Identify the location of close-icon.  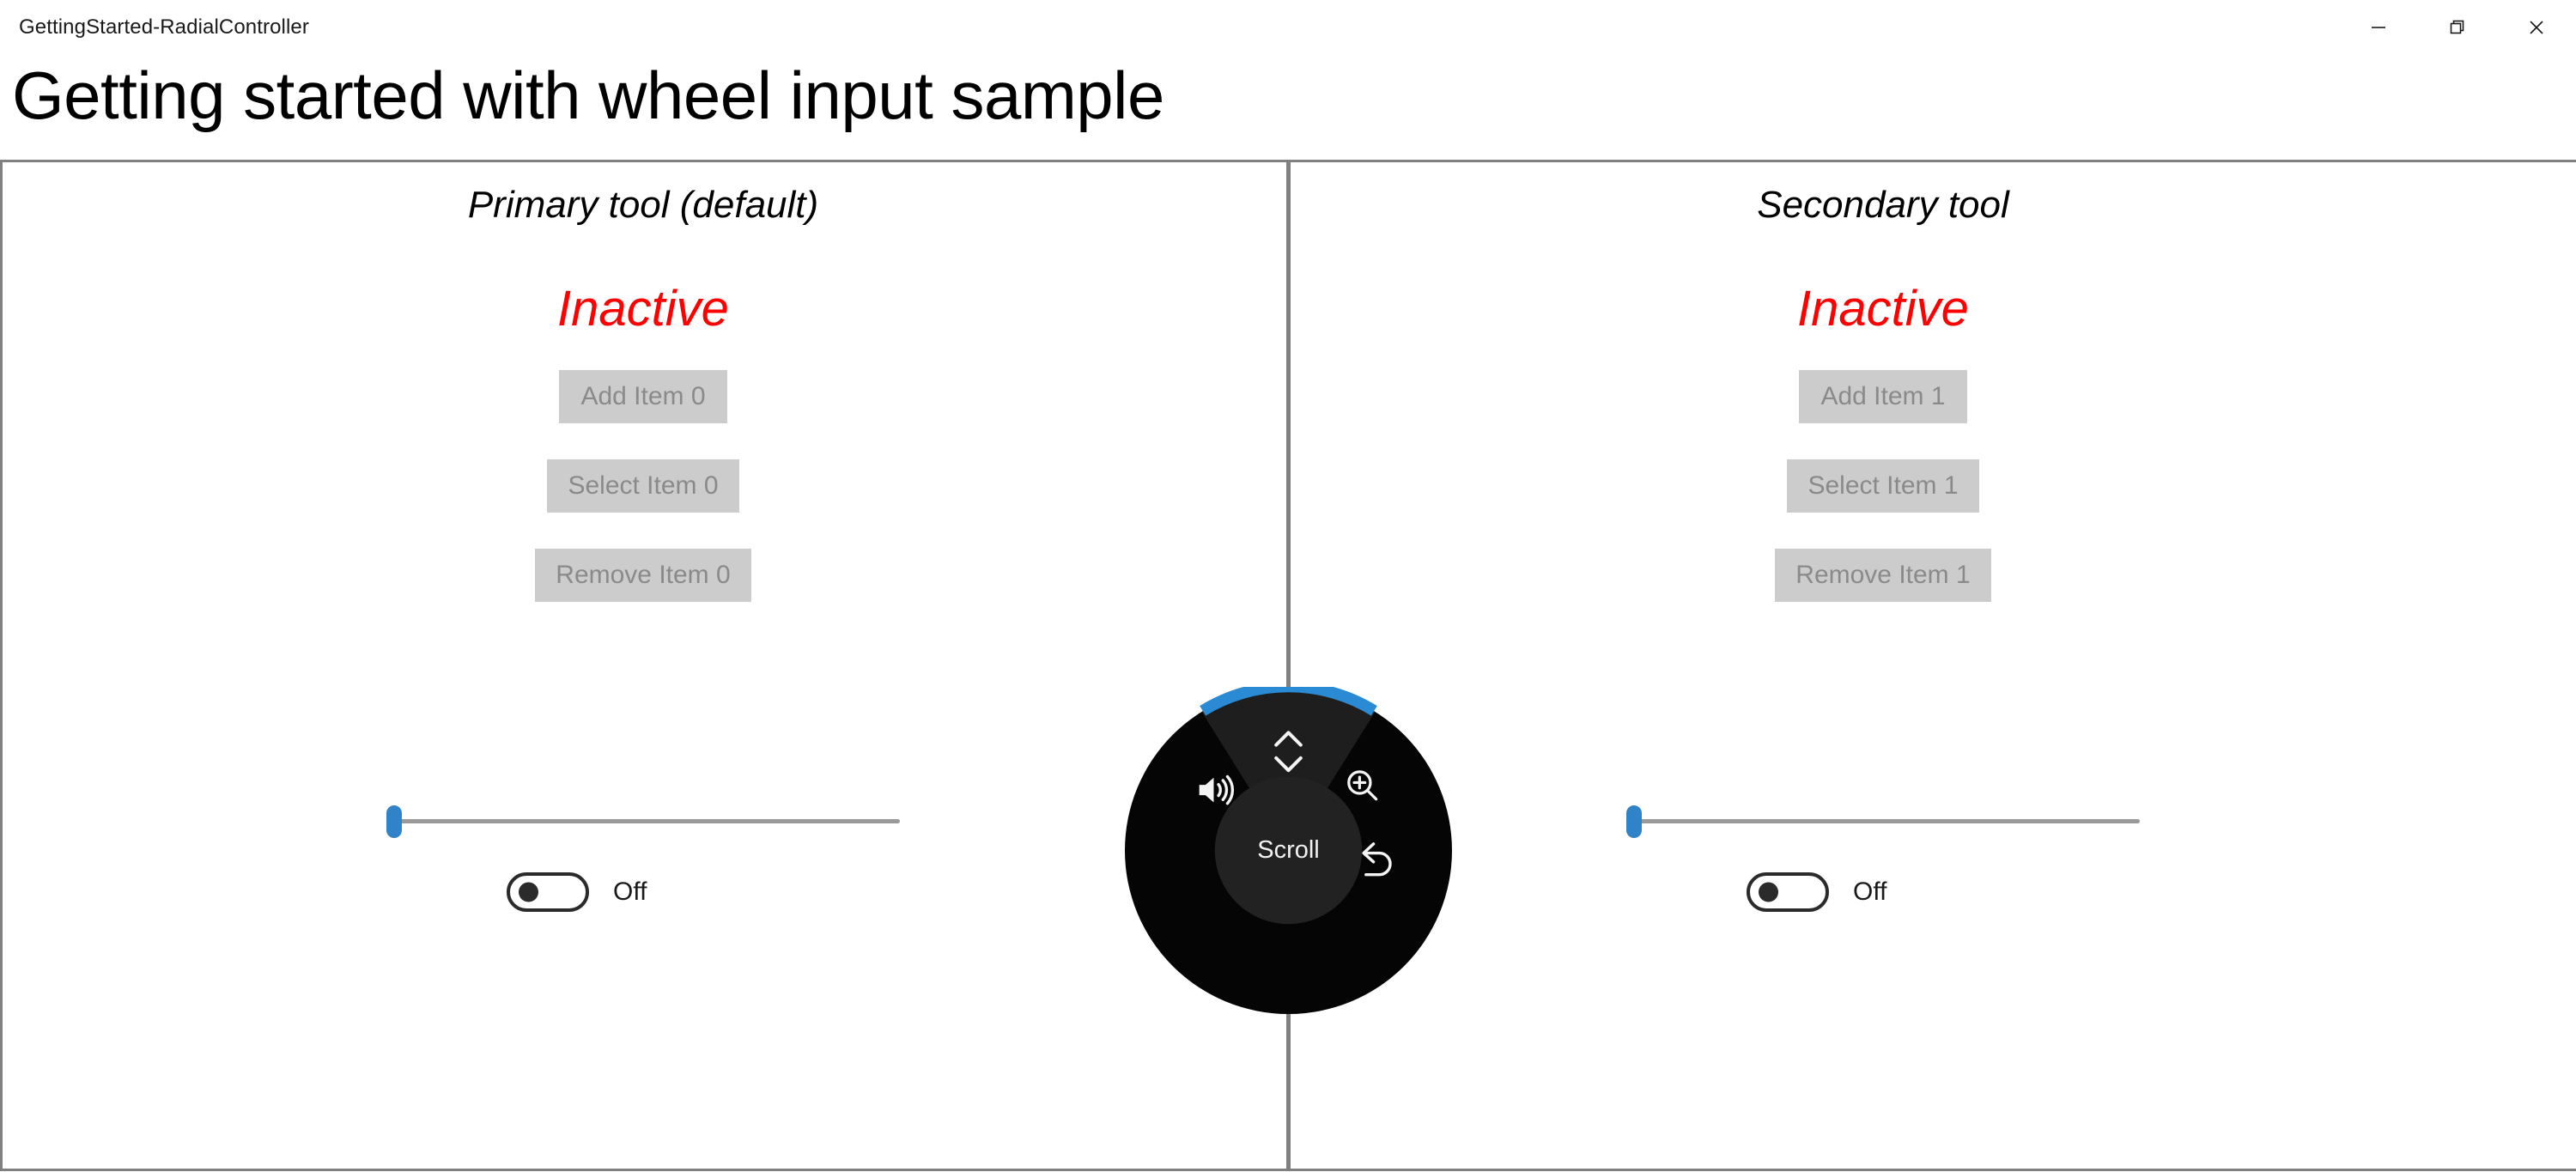
(2536, 27).